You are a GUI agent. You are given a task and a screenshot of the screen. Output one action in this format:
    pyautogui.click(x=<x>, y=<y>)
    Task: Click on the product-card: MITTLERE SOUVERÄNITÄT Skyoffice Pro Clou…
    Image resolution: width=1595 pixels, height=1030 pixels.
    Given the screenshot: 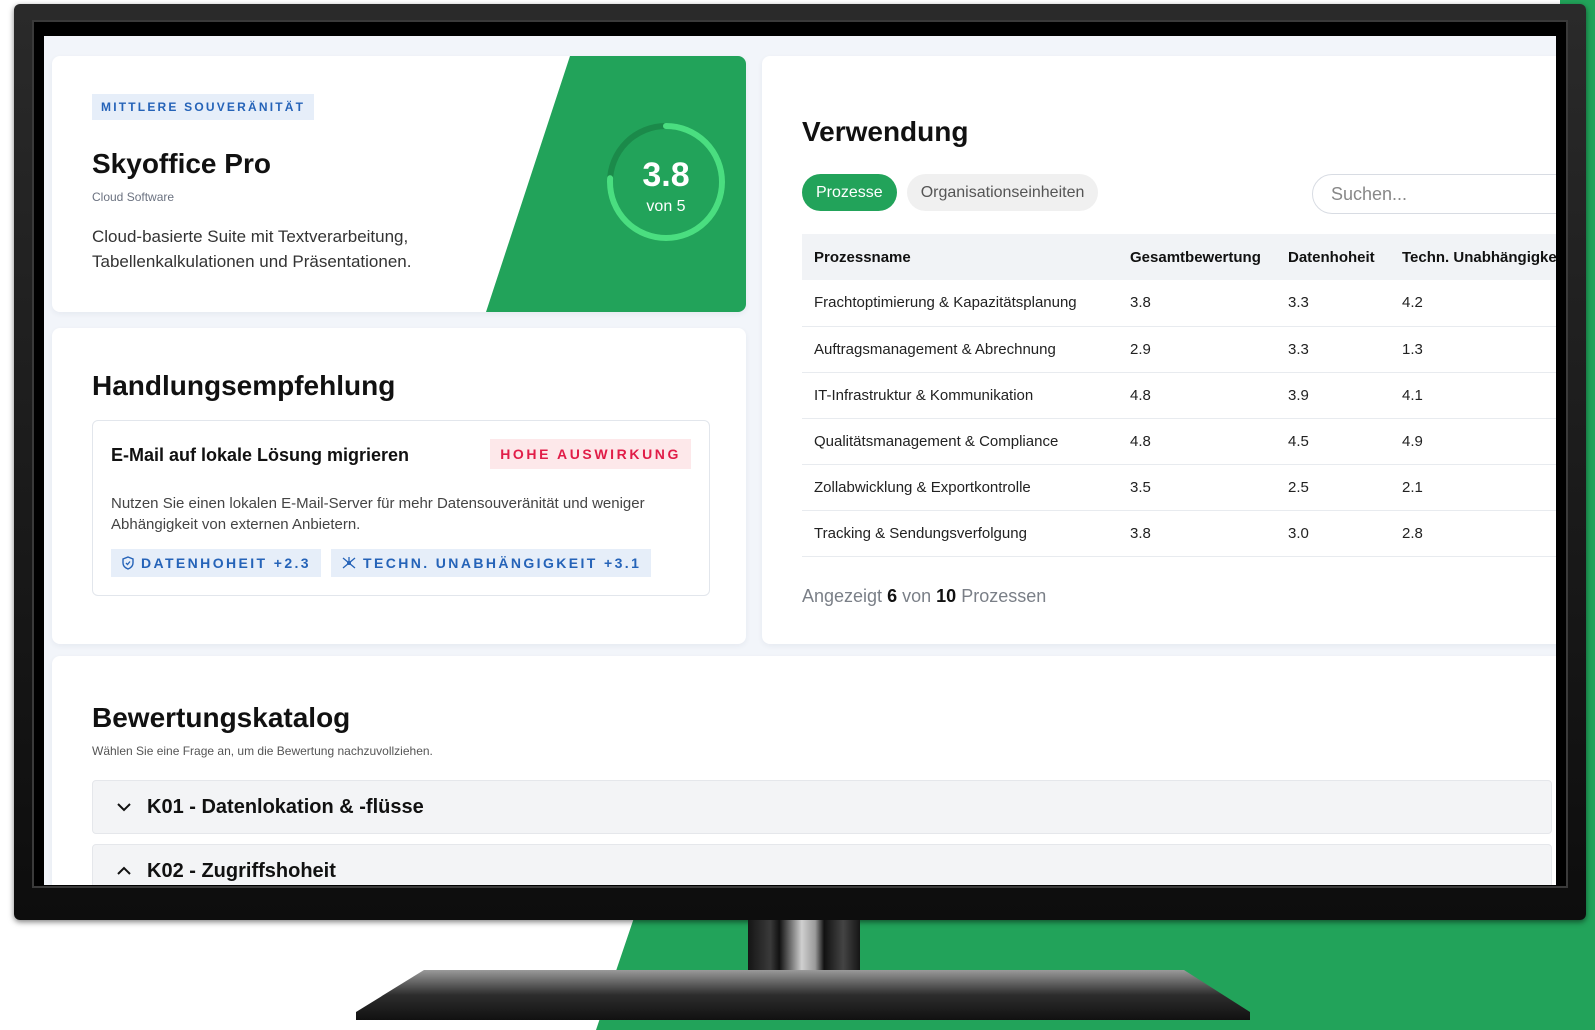 What is the action you would take?
    pyautogui.click(x=399, y=184)
    